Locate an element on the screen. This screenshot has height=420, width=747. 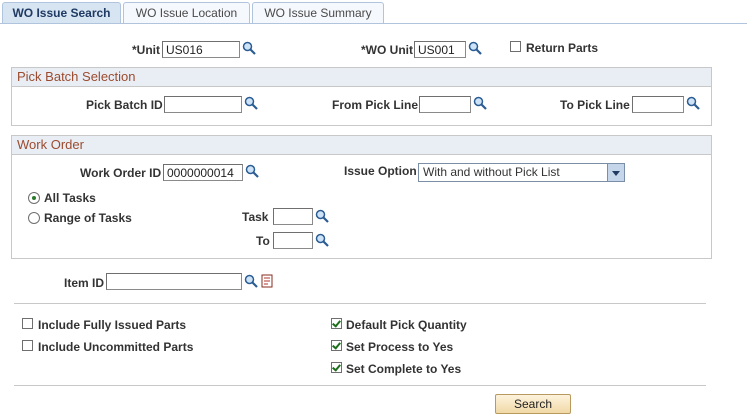
from-pick-line-lookup-icon is located at coordinates (480, 103).